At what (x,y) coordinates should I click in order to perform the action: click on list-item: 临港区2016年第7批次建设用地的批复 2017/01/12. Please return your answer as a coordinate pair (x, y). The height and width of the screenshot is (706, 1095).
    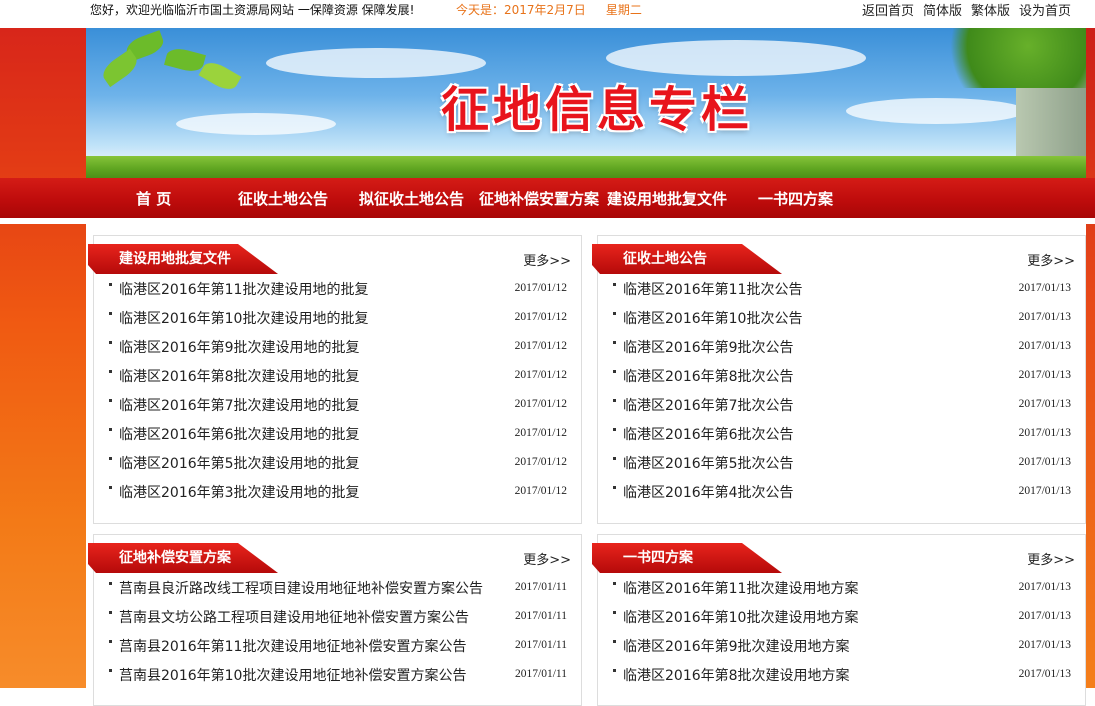
    Looking at the image, I should click on (337, 404).